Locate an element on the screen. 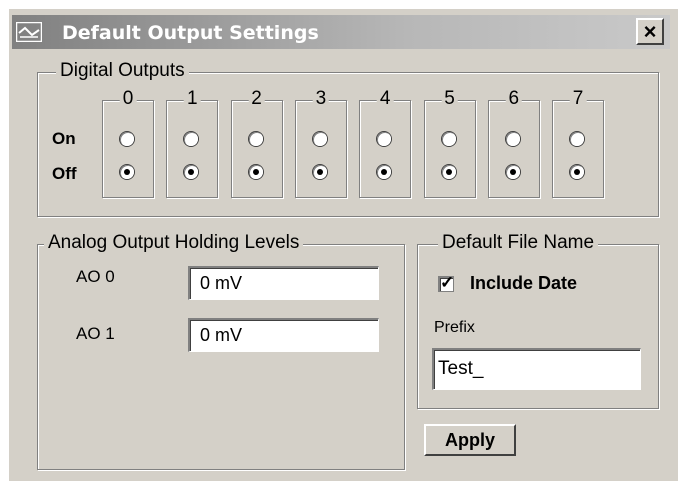  bit-6-off-radio is located at coordinates (512, 172).